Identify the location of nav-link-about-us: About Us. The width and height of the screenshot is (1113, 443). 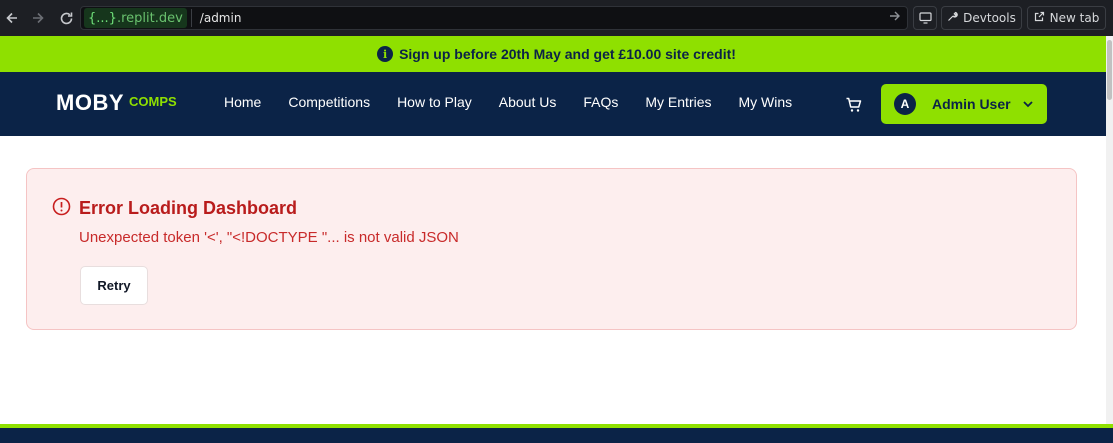
(528, 102).